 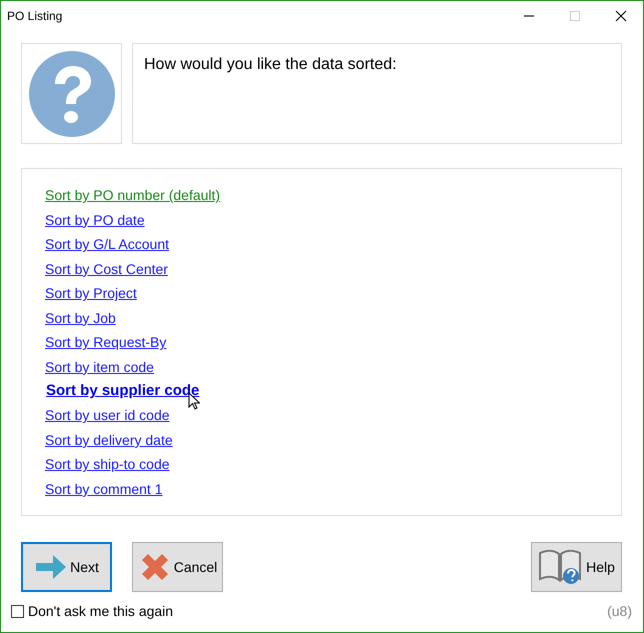 What do you see at coordinates (105, 342) in the screenshot?
I see `sort-option-link: Sort by Request-By` at bounding box center [105, 342].